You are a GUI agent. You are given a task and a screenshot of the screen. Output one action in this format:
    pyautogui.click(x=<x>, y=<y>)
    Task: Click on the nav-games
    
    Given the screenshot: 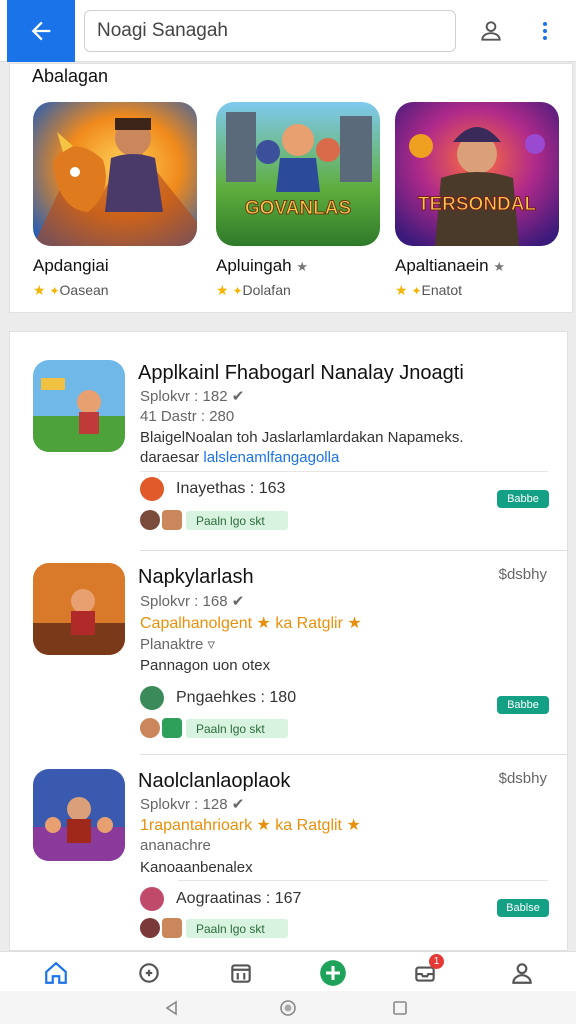 What is the action you would take?
    pyautogui.click(x=149, y=973)
    